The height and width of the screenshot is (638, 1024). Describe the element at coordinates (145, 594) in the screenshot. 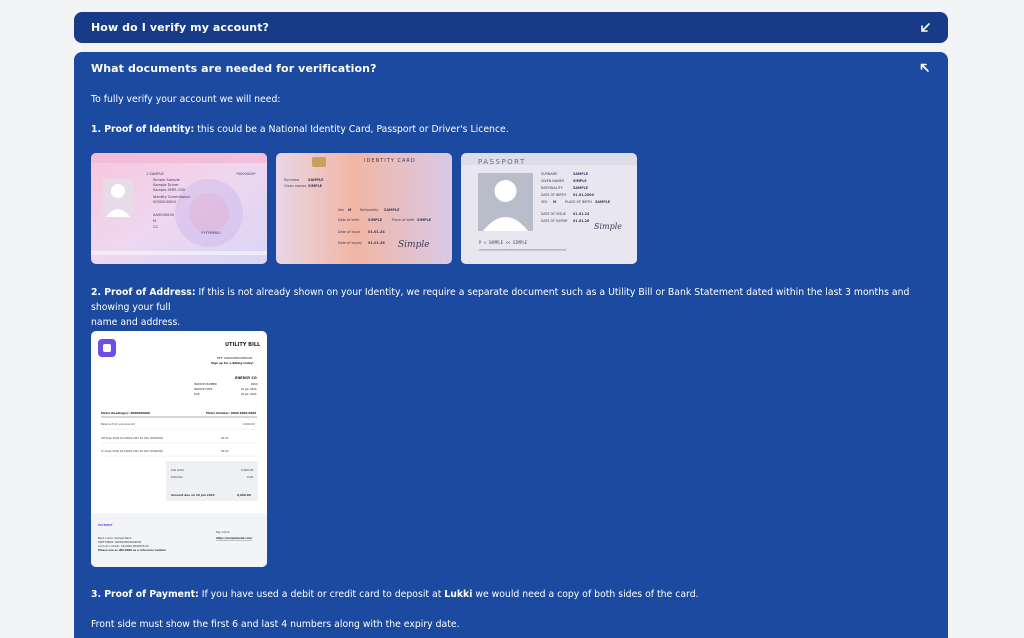

I see `proof-payment-title: 3. Proof of Payment:` at that location.